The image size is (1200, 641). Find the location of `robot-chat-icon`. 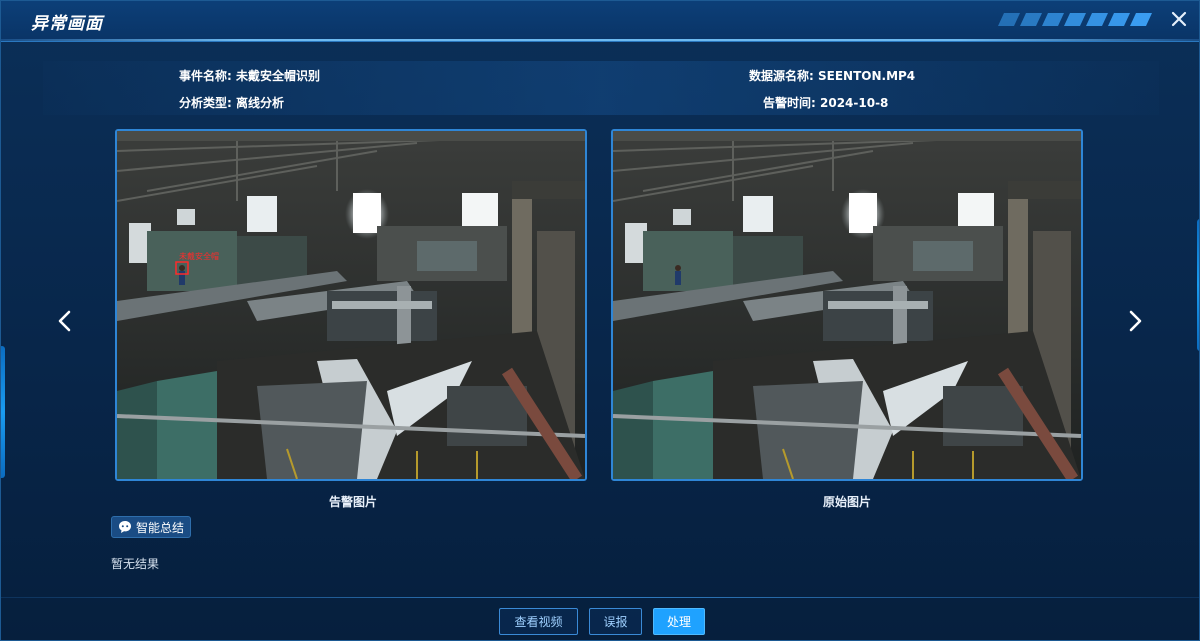

robot-chat-icon is located at coordinates (125, 527).